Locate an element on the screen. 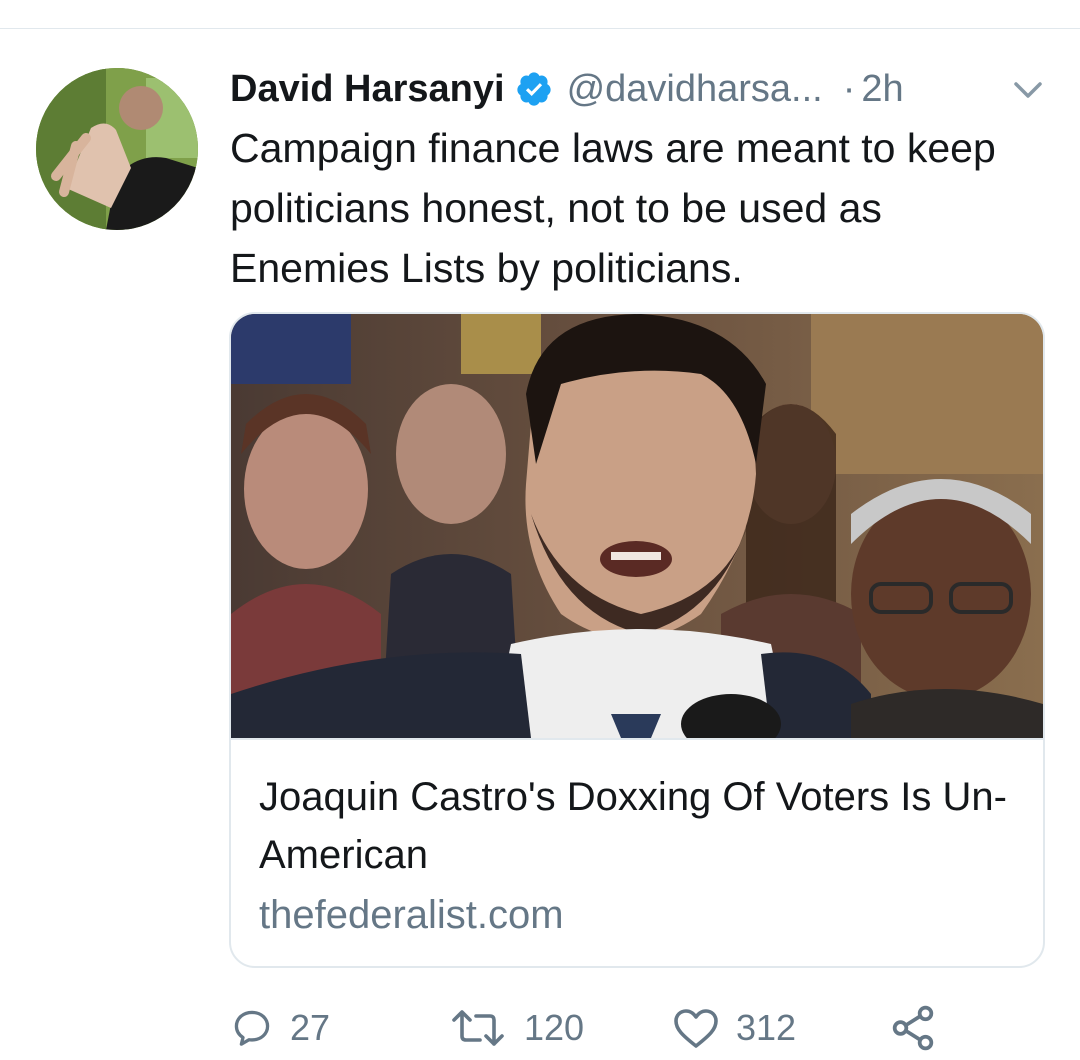  author-avatar is located at coordinates (117, 149).